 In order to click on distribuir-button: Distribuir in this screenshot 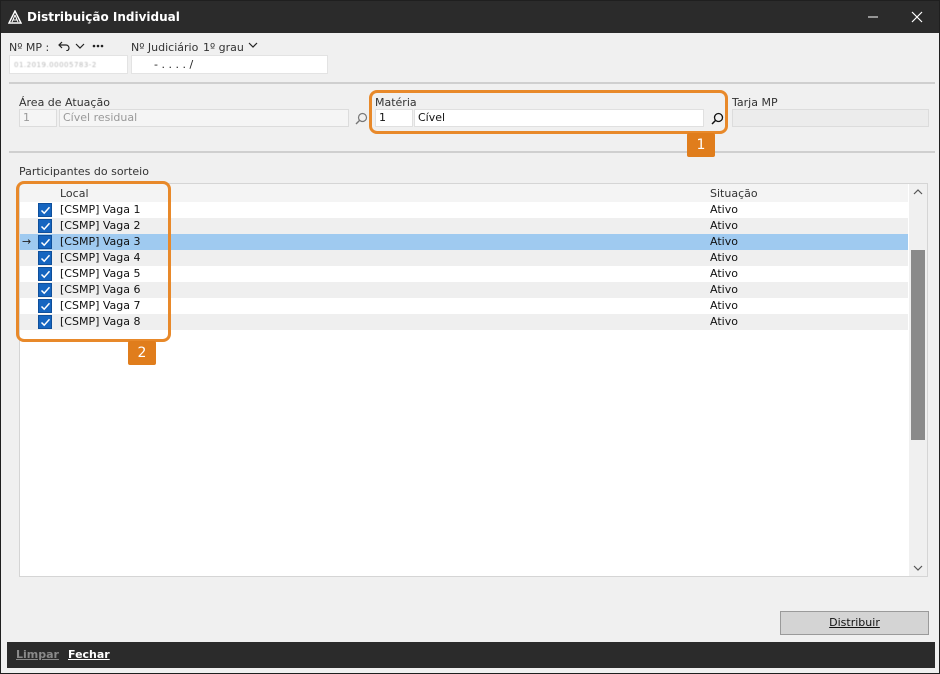, I will do `click(854, 623)`.